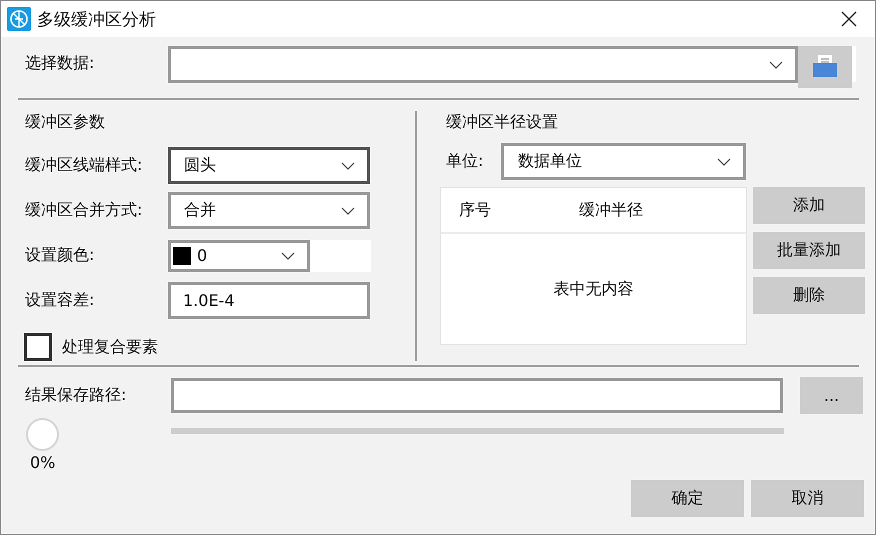 Image resolution: width=876 pixels, height=535 pixels. I want to click on window-title: 多级缓冲区分析, so click(97, 19).